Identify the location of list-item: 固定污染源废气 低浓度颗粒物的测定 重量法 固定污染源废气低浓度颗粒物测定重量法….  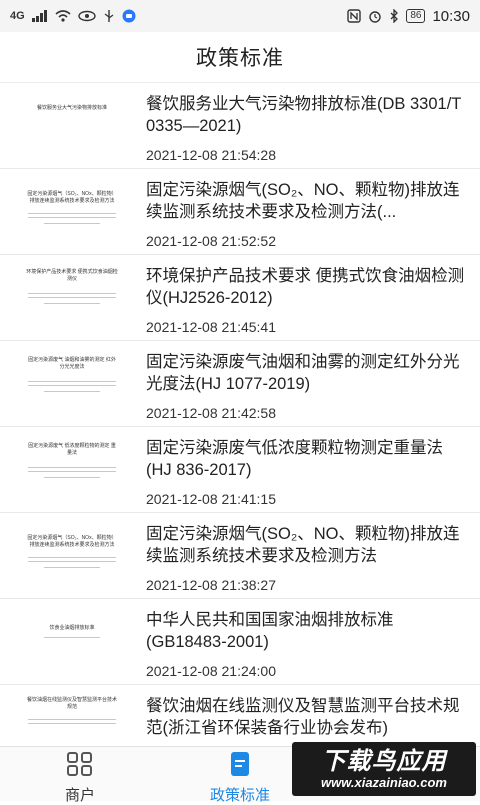
(240, 470).